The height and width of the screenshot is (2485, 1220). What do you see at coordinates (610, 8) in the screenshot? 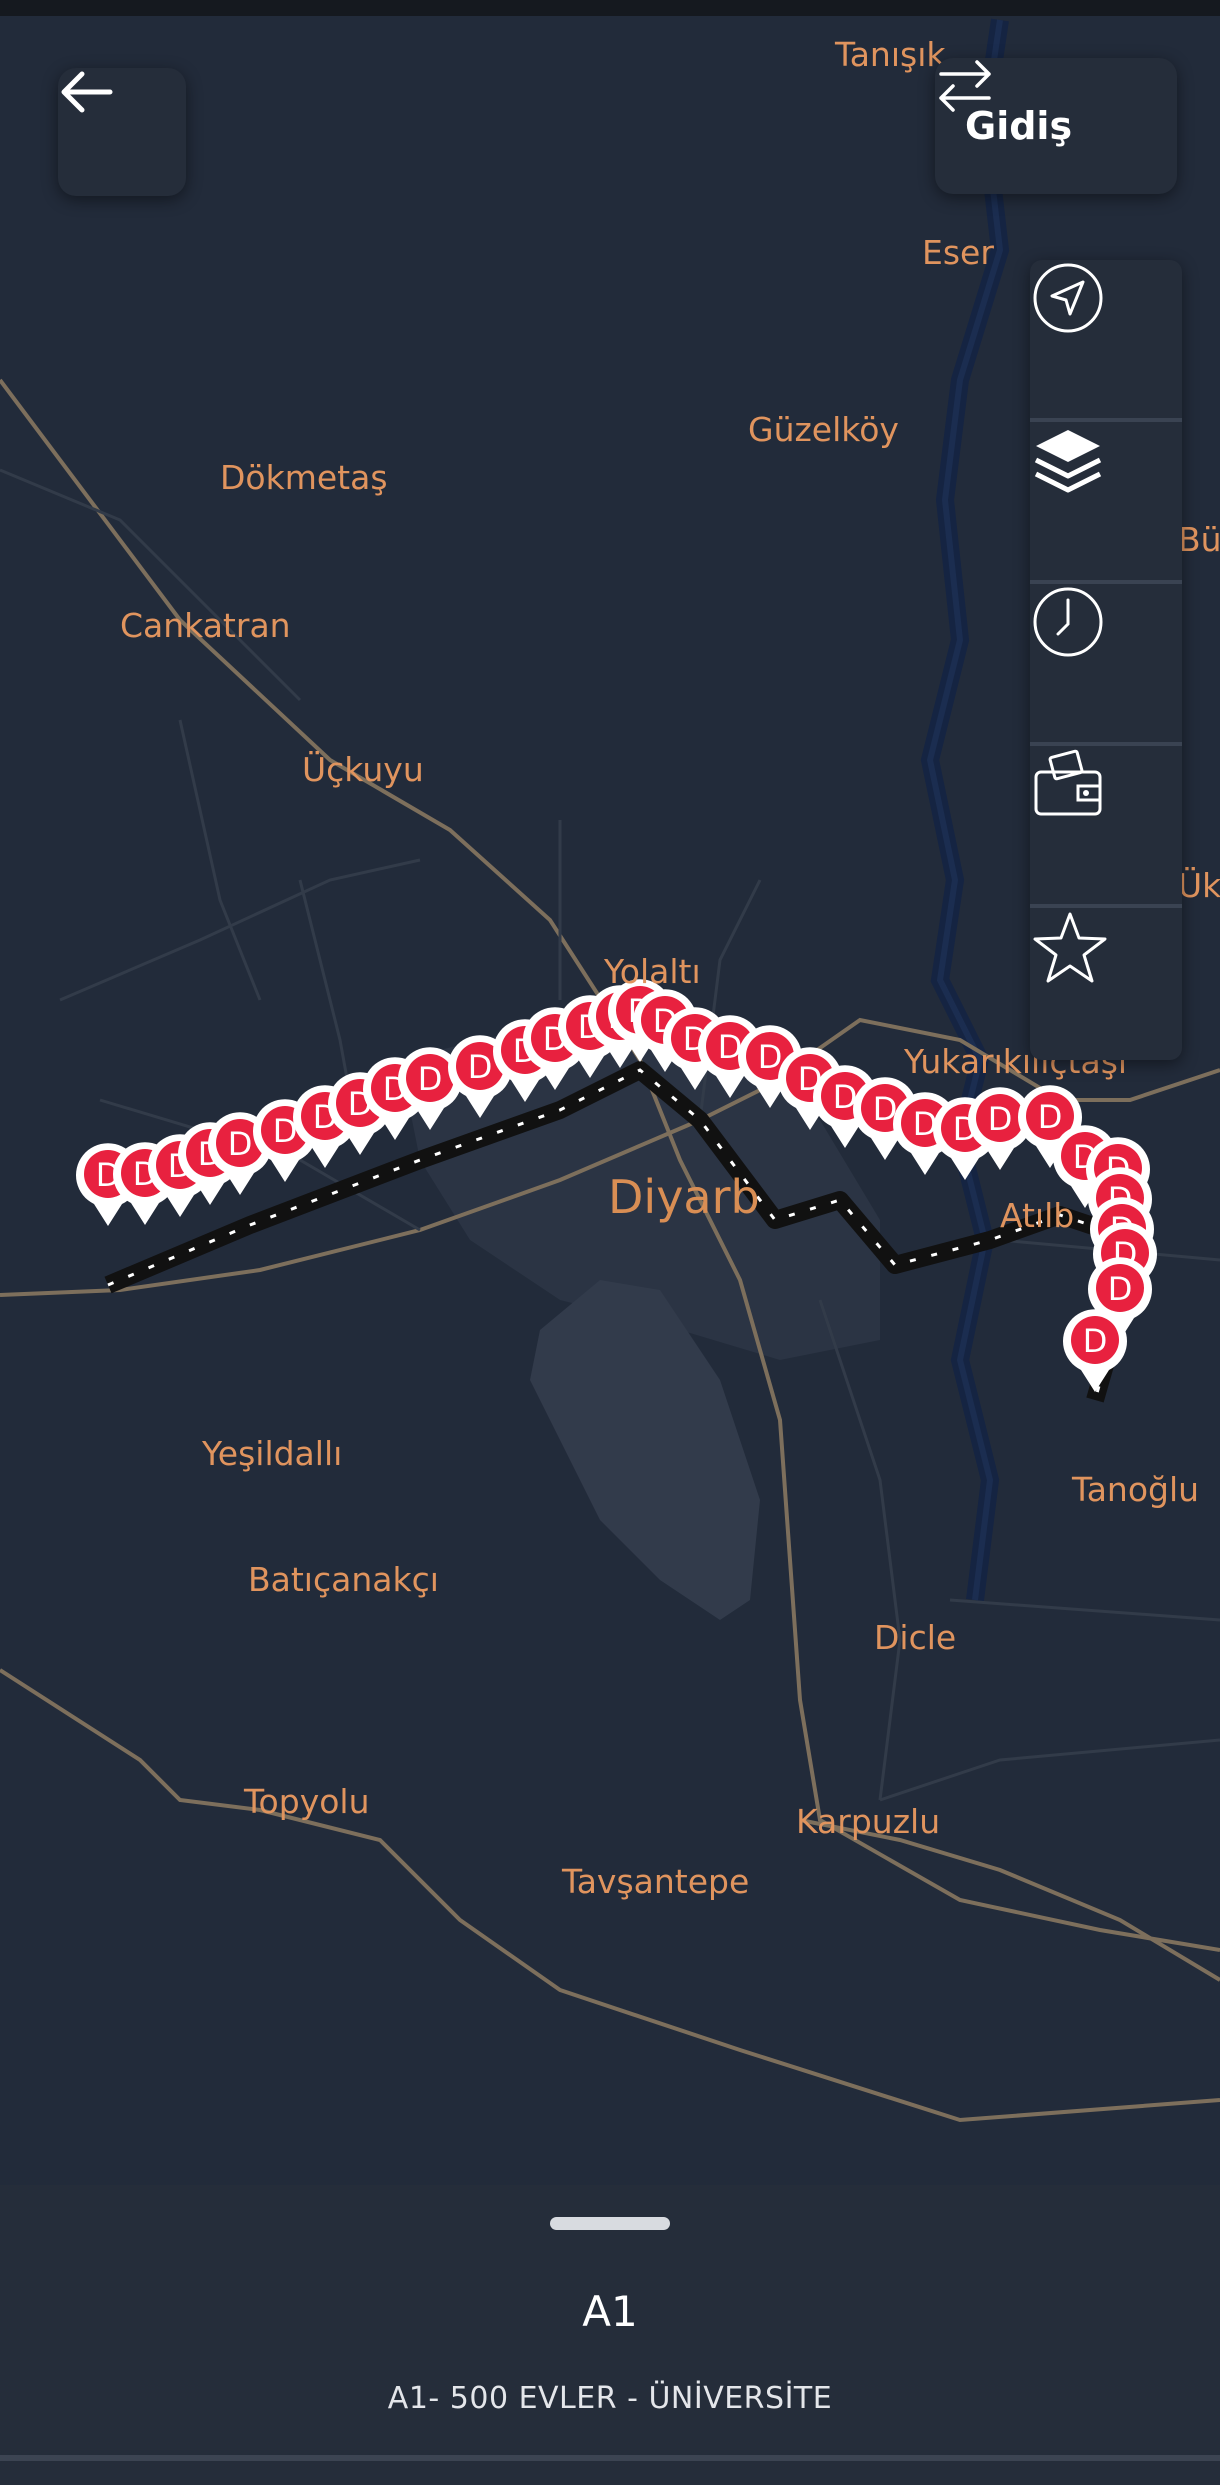
I see `status-bar` at bounding box center [610, 8].